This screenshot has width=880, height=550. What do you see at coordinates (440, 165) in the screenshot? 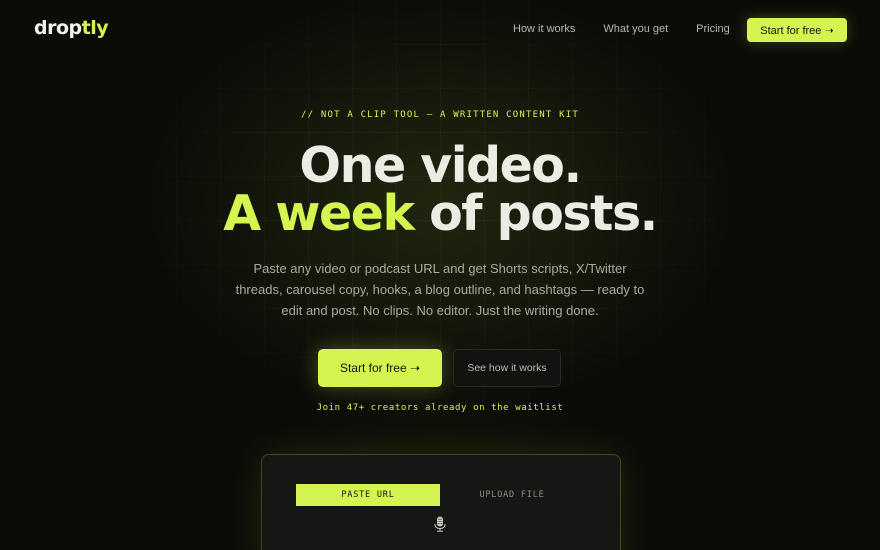
I see `headline-line-1: One video.` at bounding box center [440, 165].